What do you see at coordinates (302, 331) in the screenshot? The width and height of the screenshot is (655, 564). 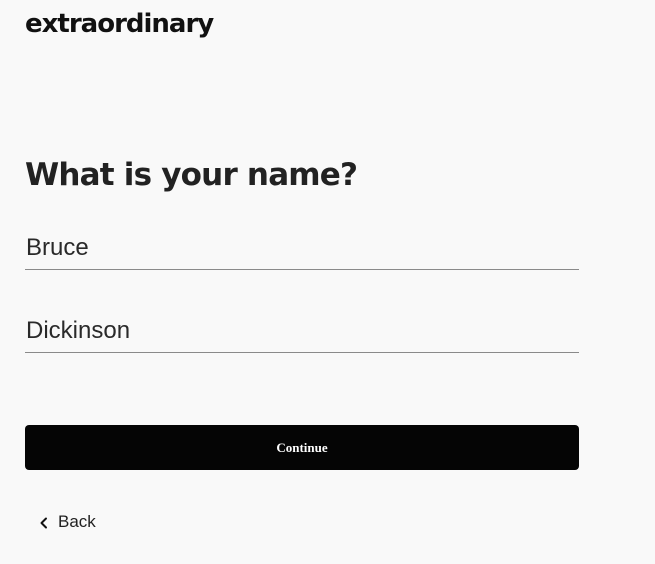 I see `last-name-input` at bounding box center [302, 331].